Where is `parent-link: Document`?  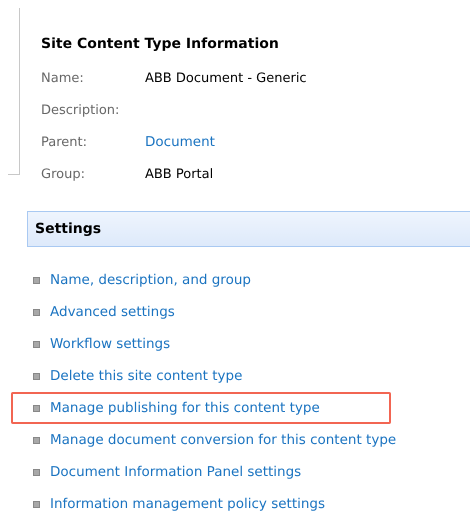 parent-link: Document is located at coordinates (180, 142).